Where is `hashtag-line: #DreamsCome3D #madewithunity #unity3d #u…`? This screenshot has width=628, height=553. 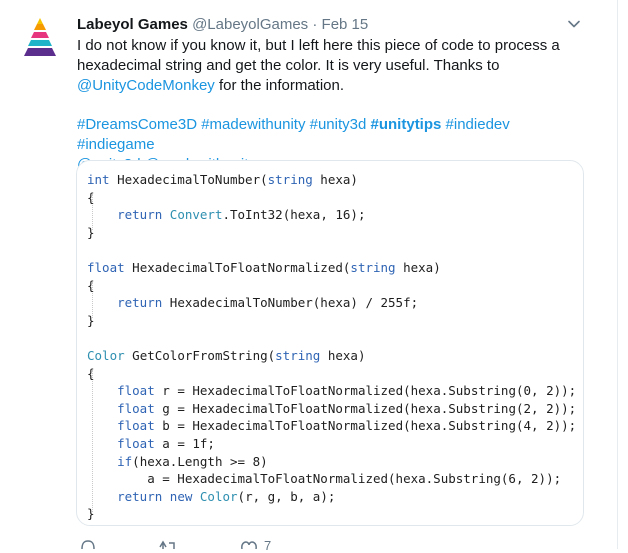
hashtag-line: #DreamsCome3D #madewithunity #unity3d #u… is located at coordinates (327, 135).